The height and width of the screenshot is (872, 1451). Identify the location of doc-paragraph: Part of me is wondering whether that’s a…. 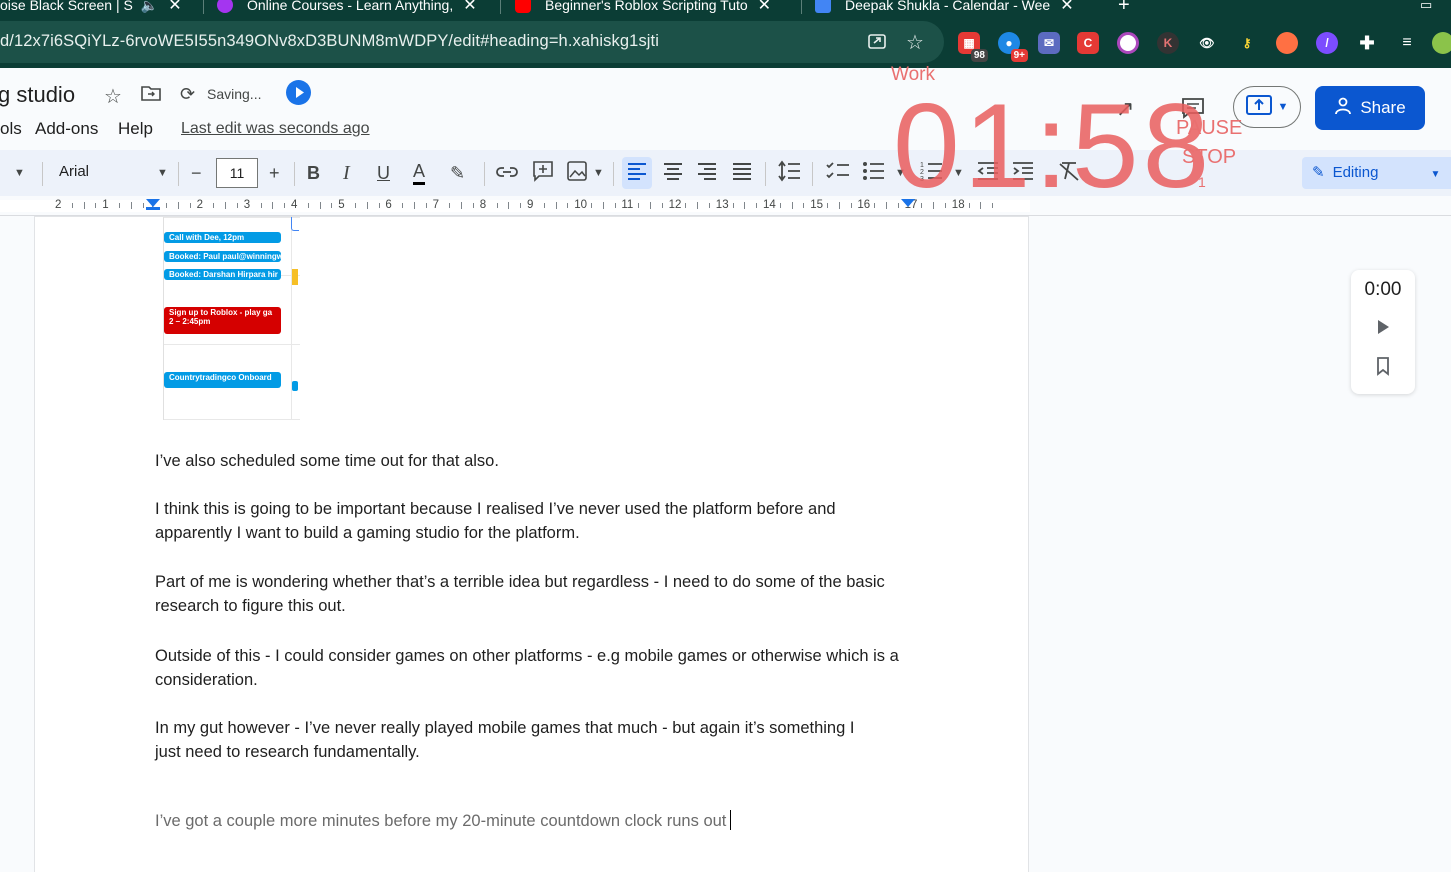
(527, 594).